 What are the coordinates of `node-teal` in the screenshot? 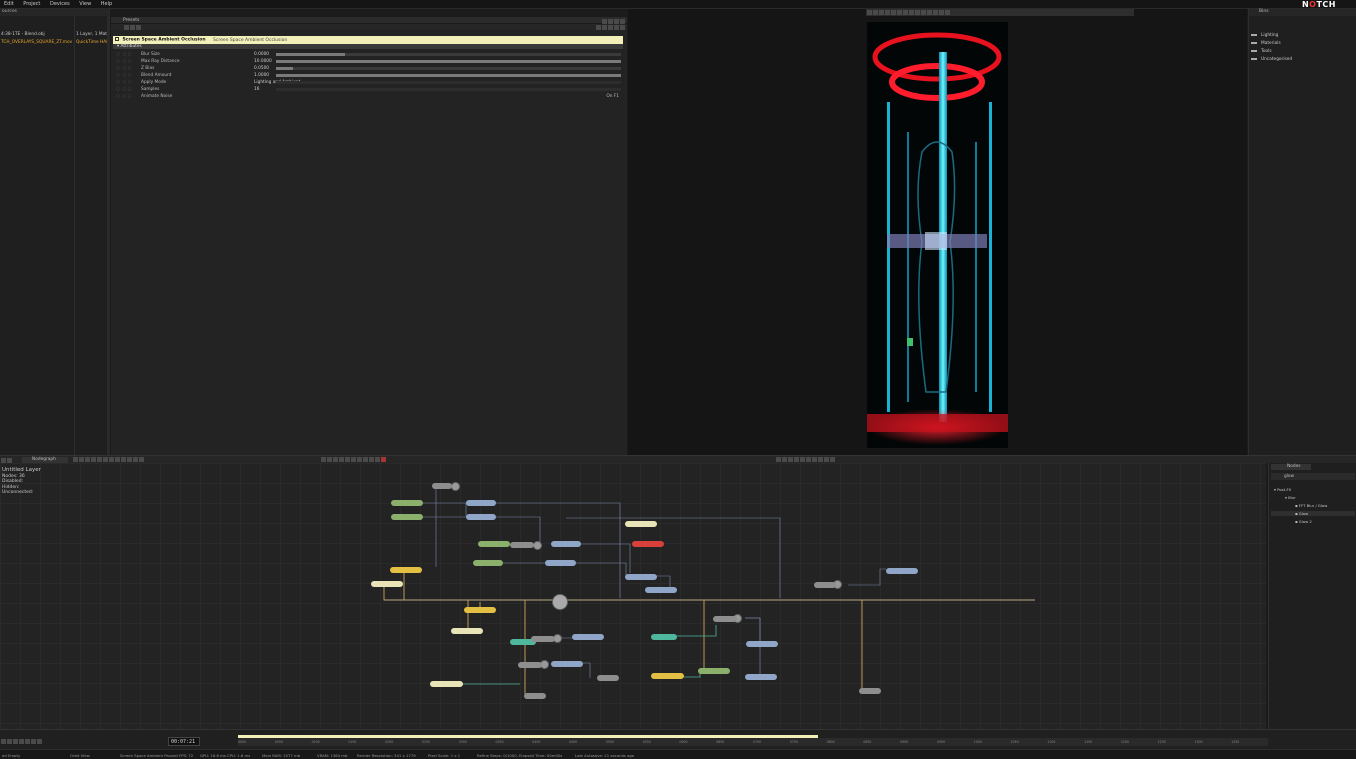 It's located at (664, 637).